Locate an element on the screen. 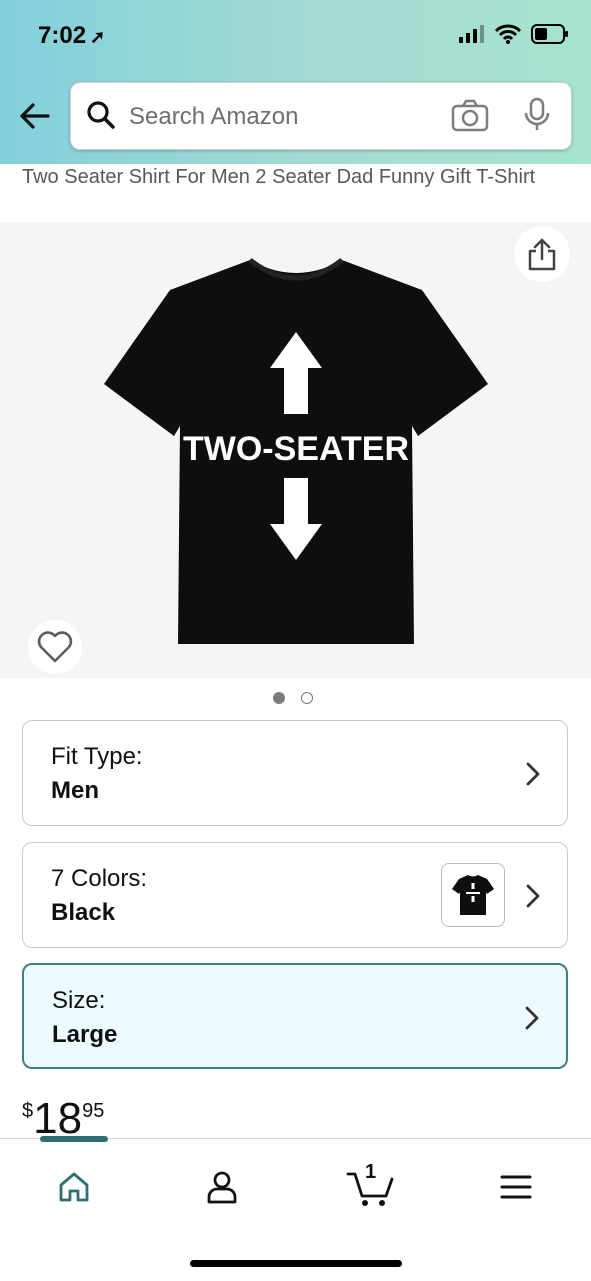  status-icons is located at coordinates (514, 34).